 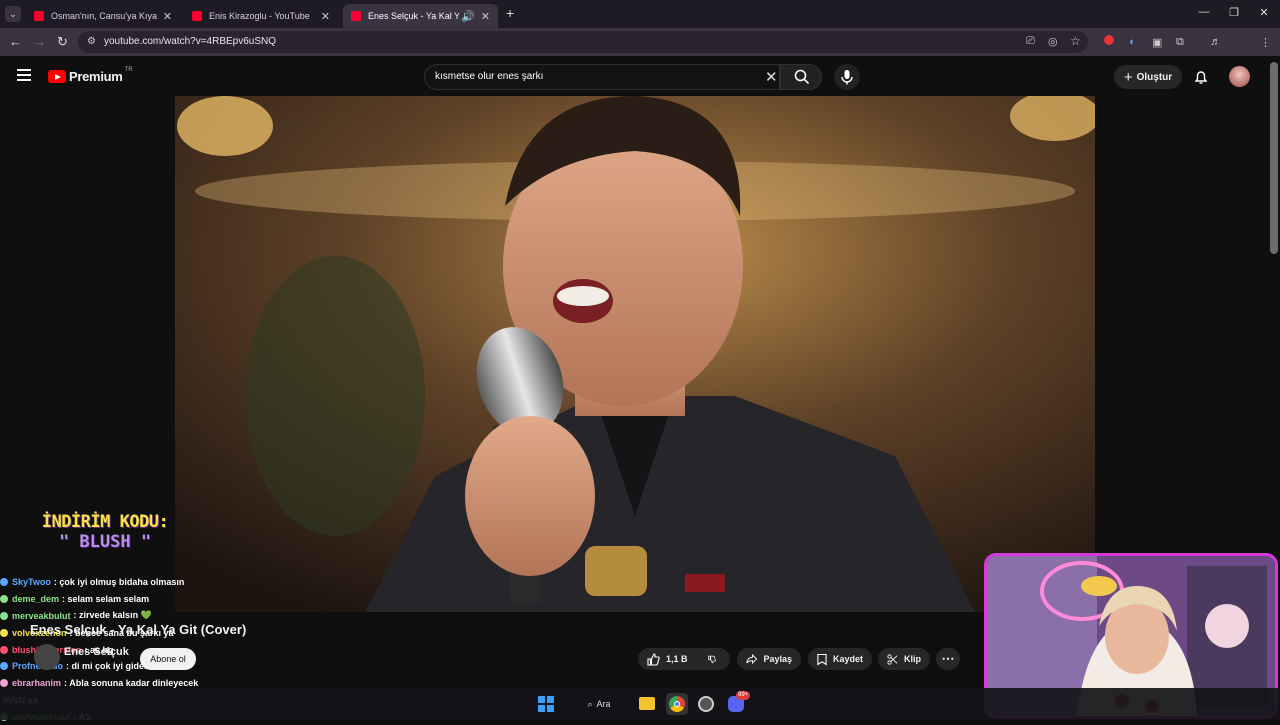 What do you see at coordinates (1148, 77) in the screenshot?
I see `create-button: + Oluştur` at bounding box center [1148, 77].